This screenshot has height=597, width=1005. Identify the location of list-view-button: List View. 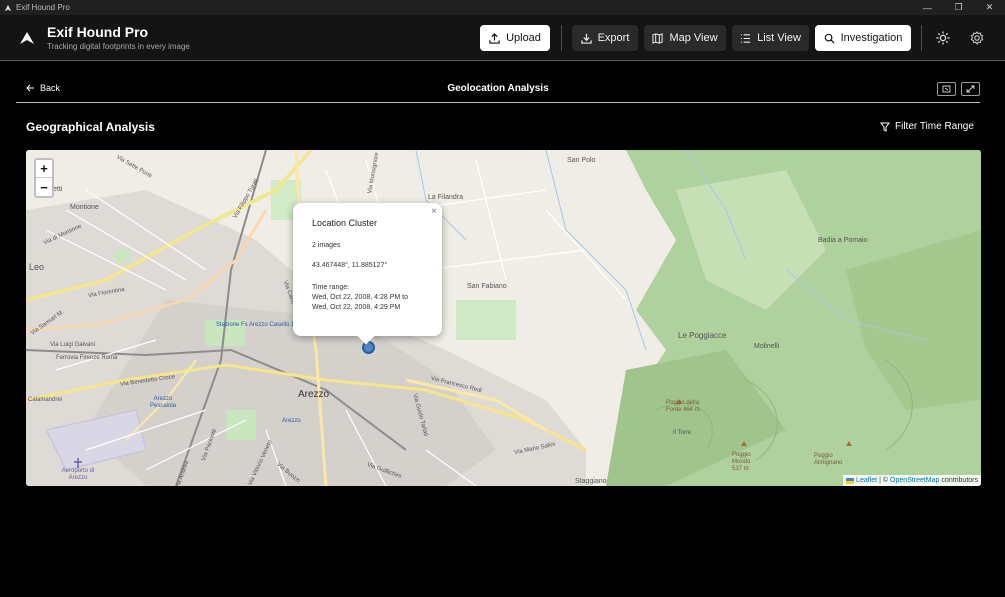
(770, 38).